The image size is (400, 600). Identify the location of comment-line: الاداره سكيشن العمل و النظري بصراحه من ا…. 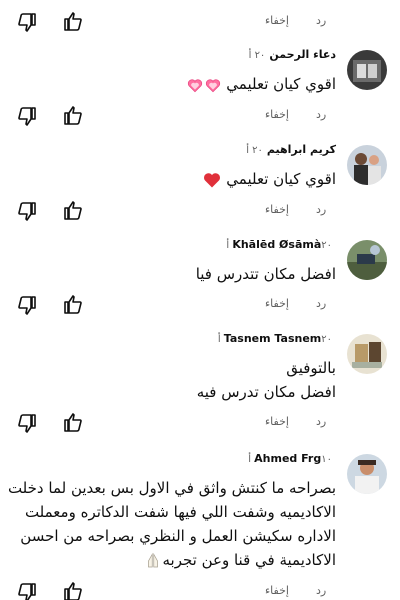
(178, 536).